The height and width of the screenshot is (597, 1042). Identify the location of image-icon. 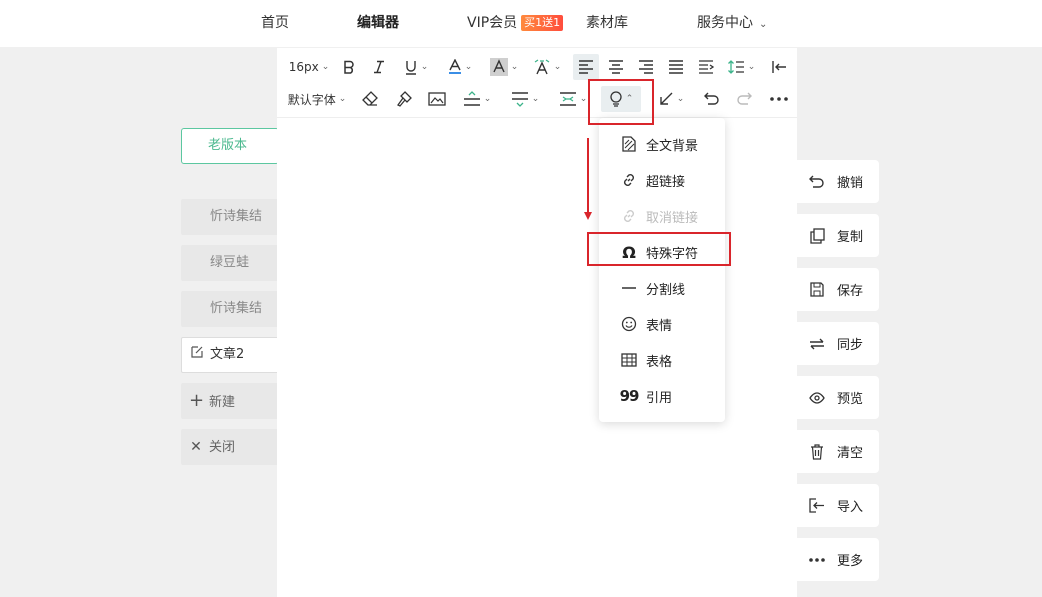
(437, 99).